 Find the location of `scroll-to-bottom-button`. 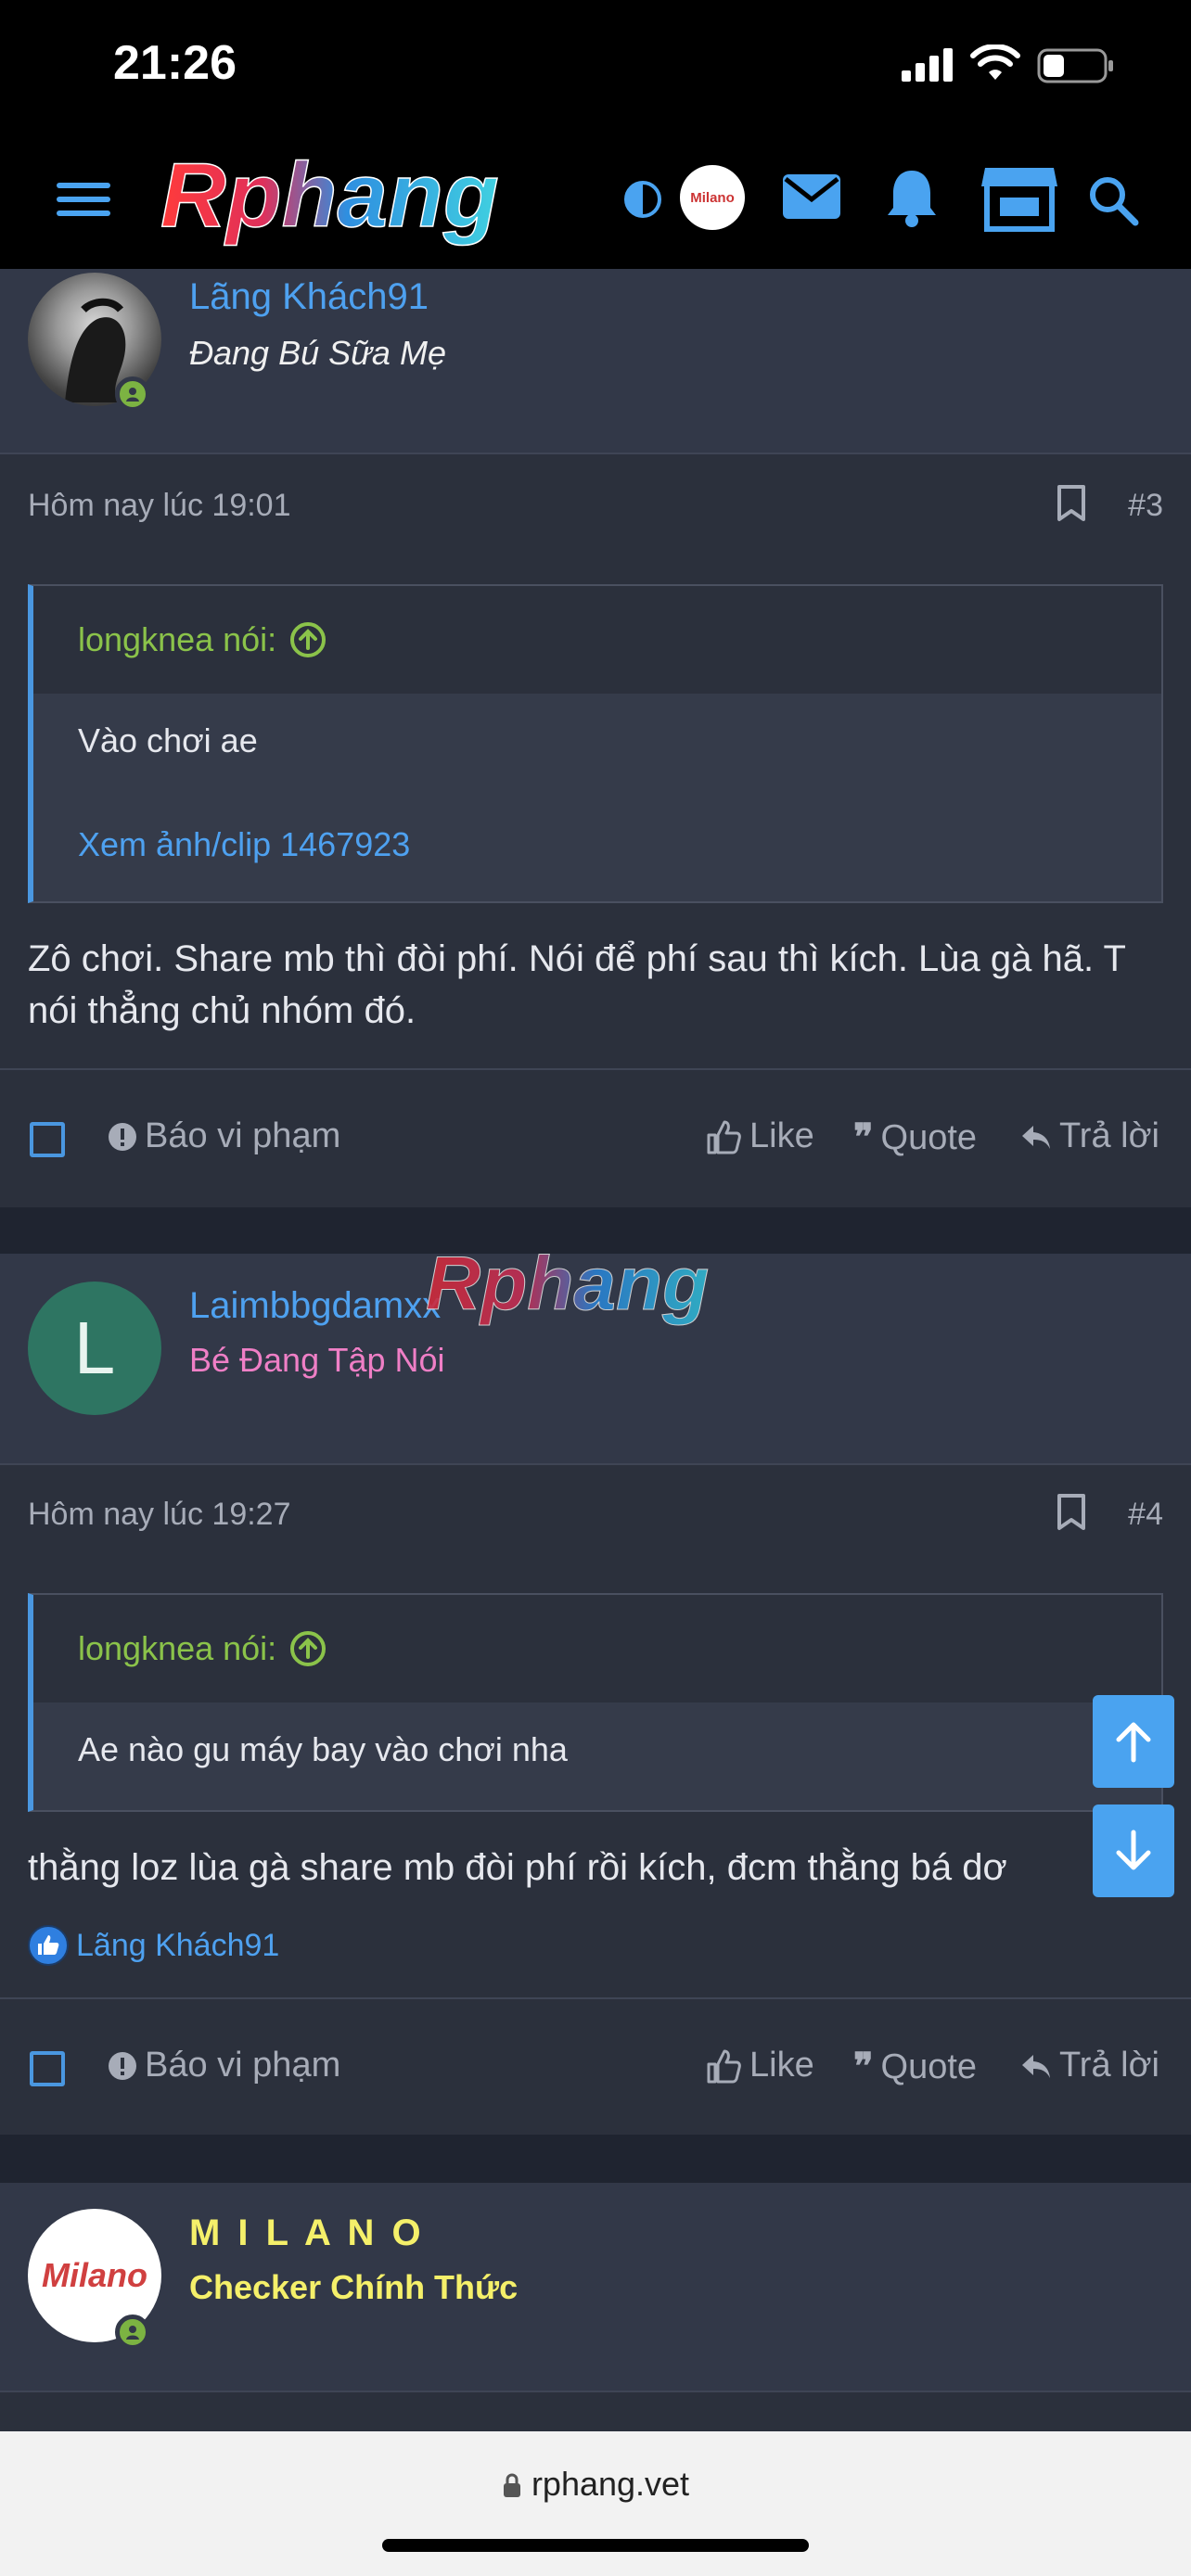

scroll-to-bottom-button is located at coordinates (1133, 1850).